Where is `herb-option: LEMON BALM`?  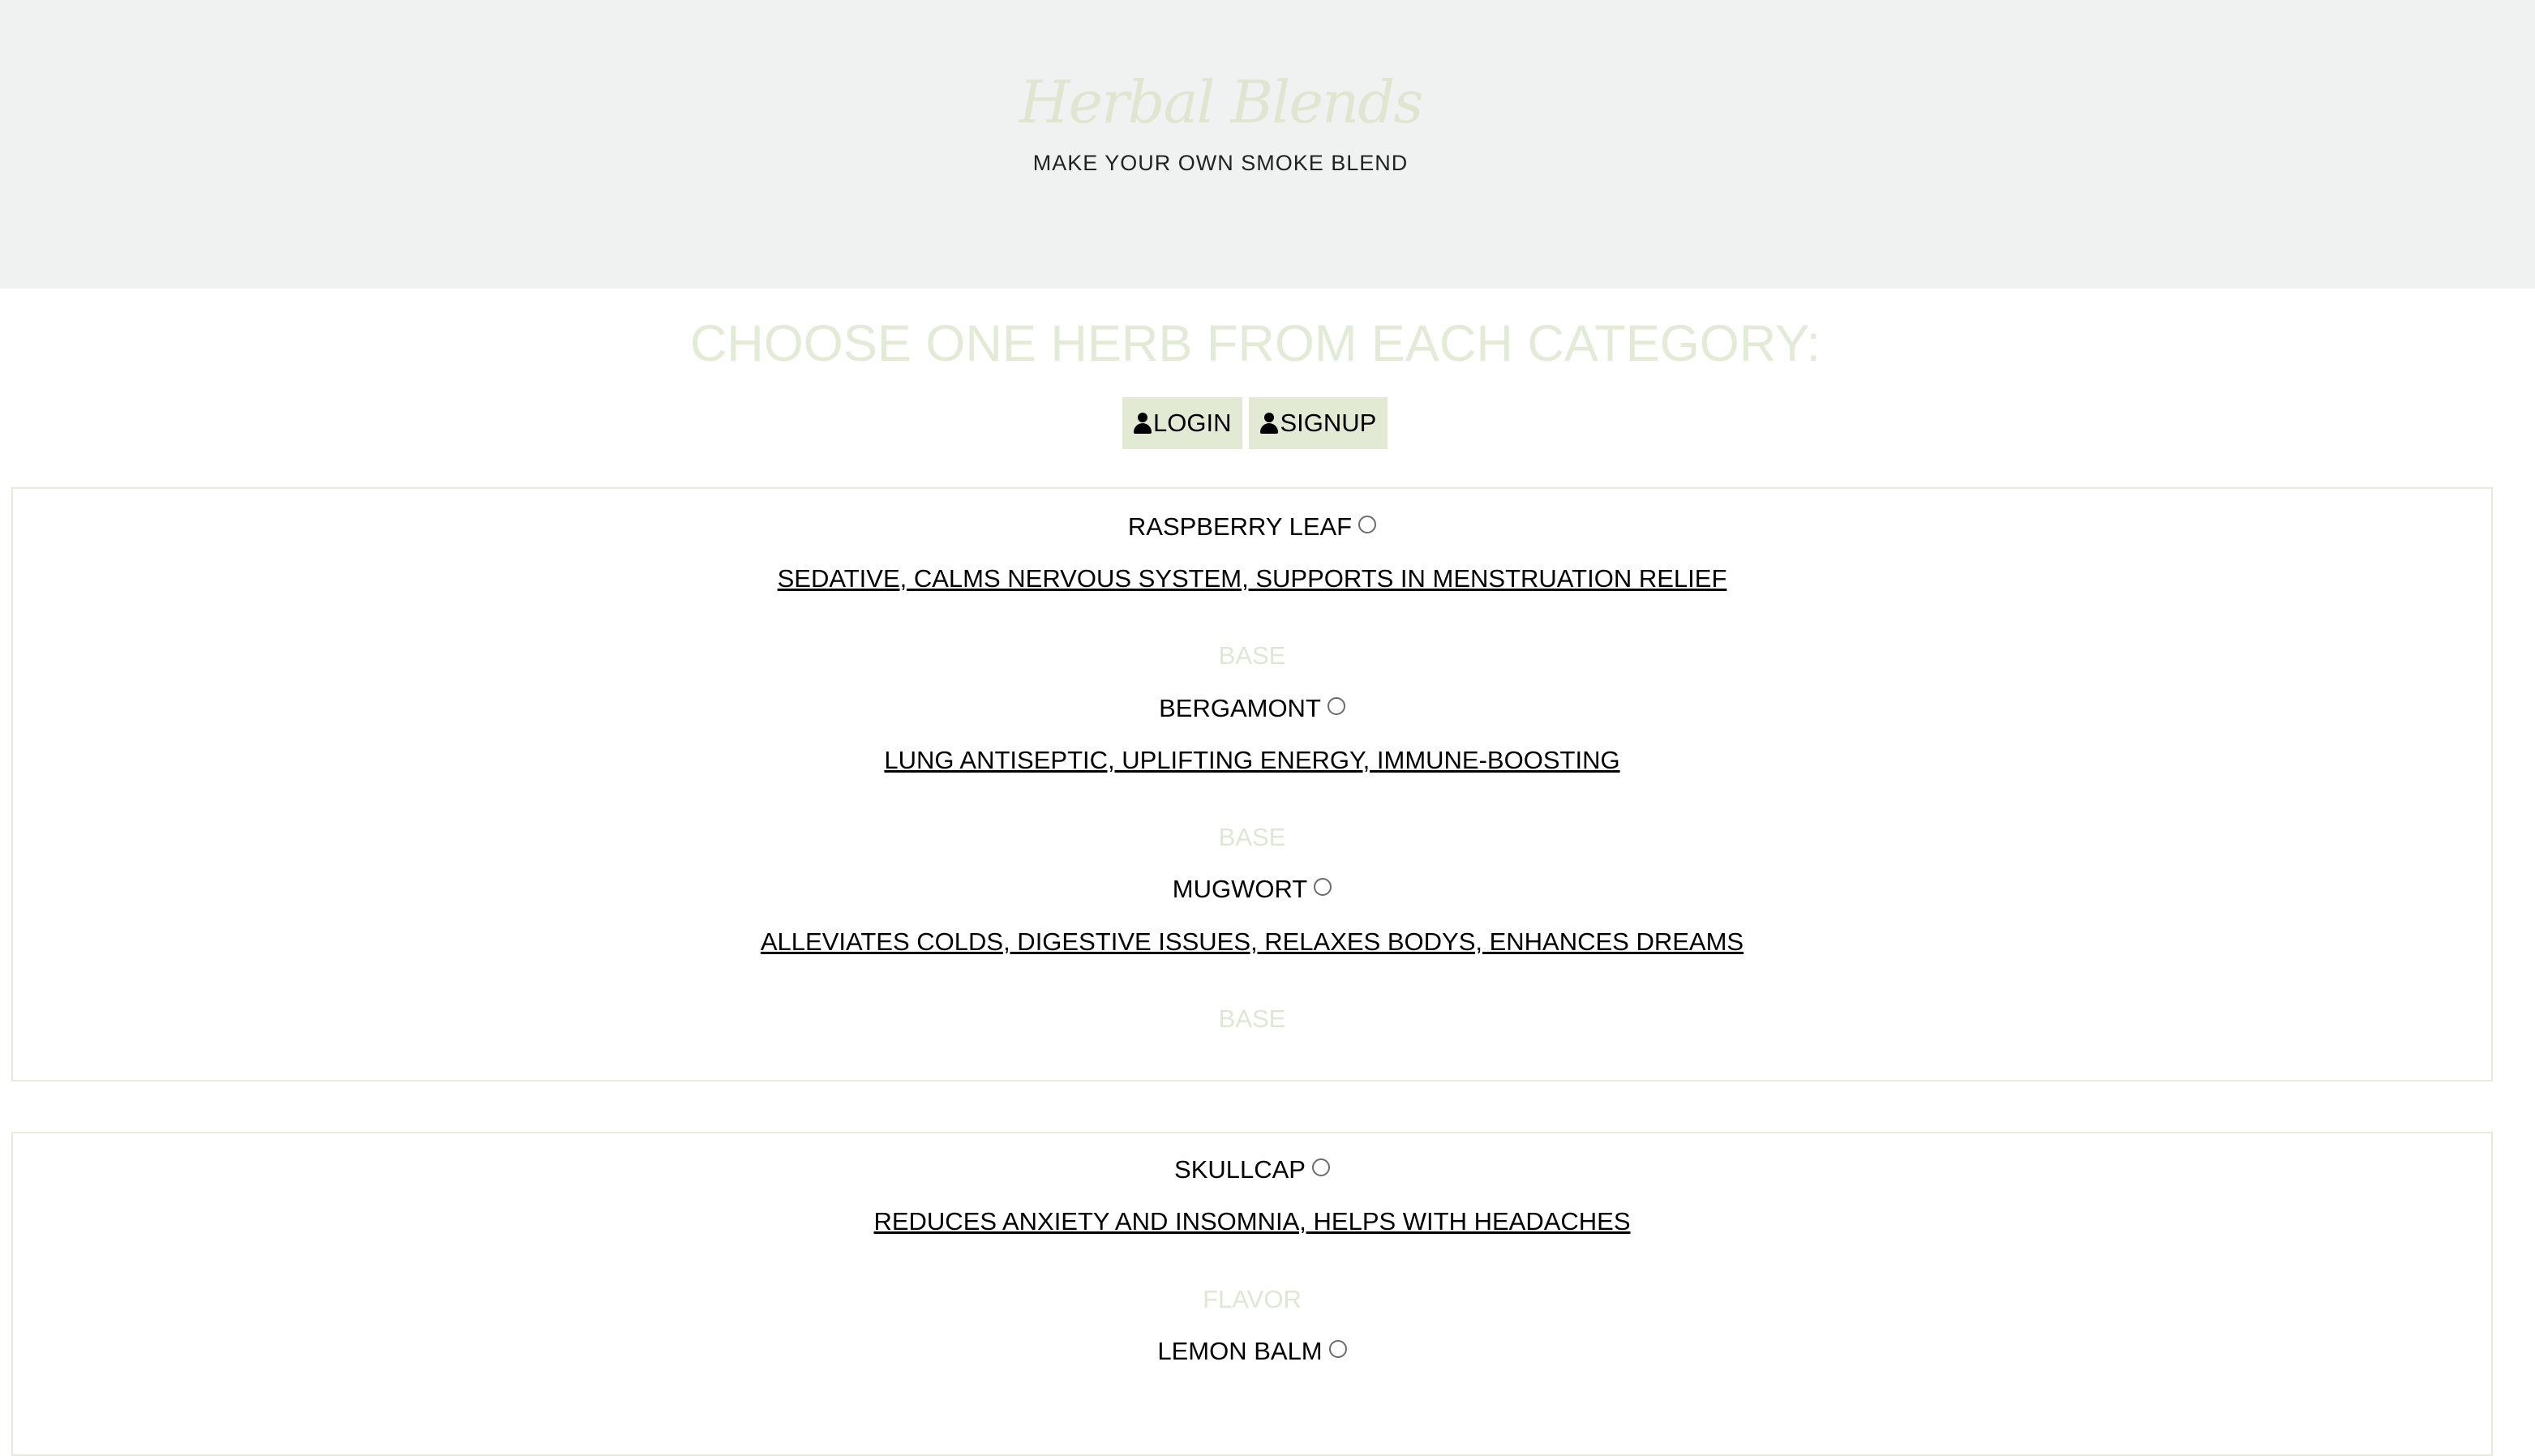
herb-option: LEMON BALM is located at coordinates (1252, 1352).